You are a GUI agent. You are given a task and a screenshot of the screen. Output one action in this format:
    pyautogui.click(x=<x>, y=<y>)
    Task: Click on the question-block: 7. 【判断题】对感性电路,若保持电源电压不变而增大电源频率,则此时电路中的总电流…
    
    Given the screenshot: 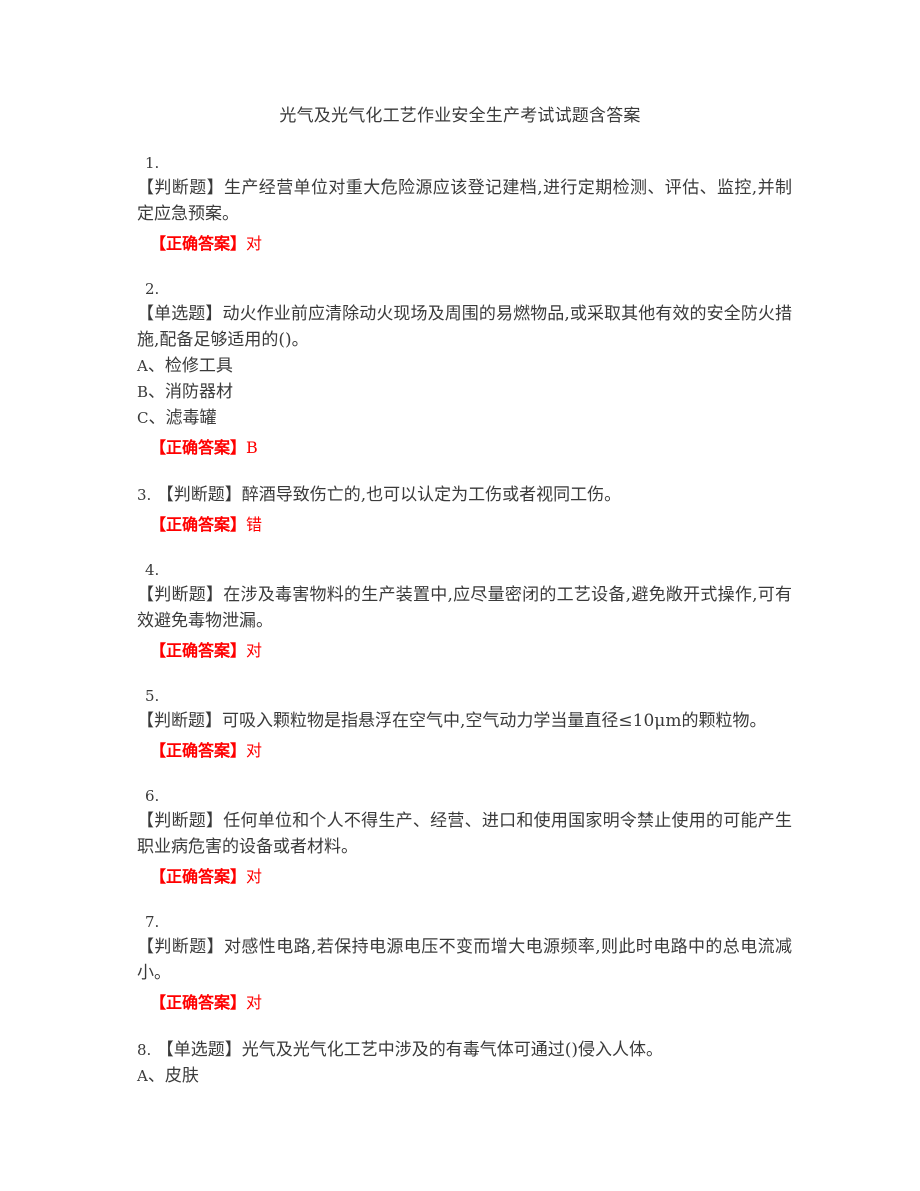 What is the action you would take?
    pyautogui.click(x=464, y=963)
    